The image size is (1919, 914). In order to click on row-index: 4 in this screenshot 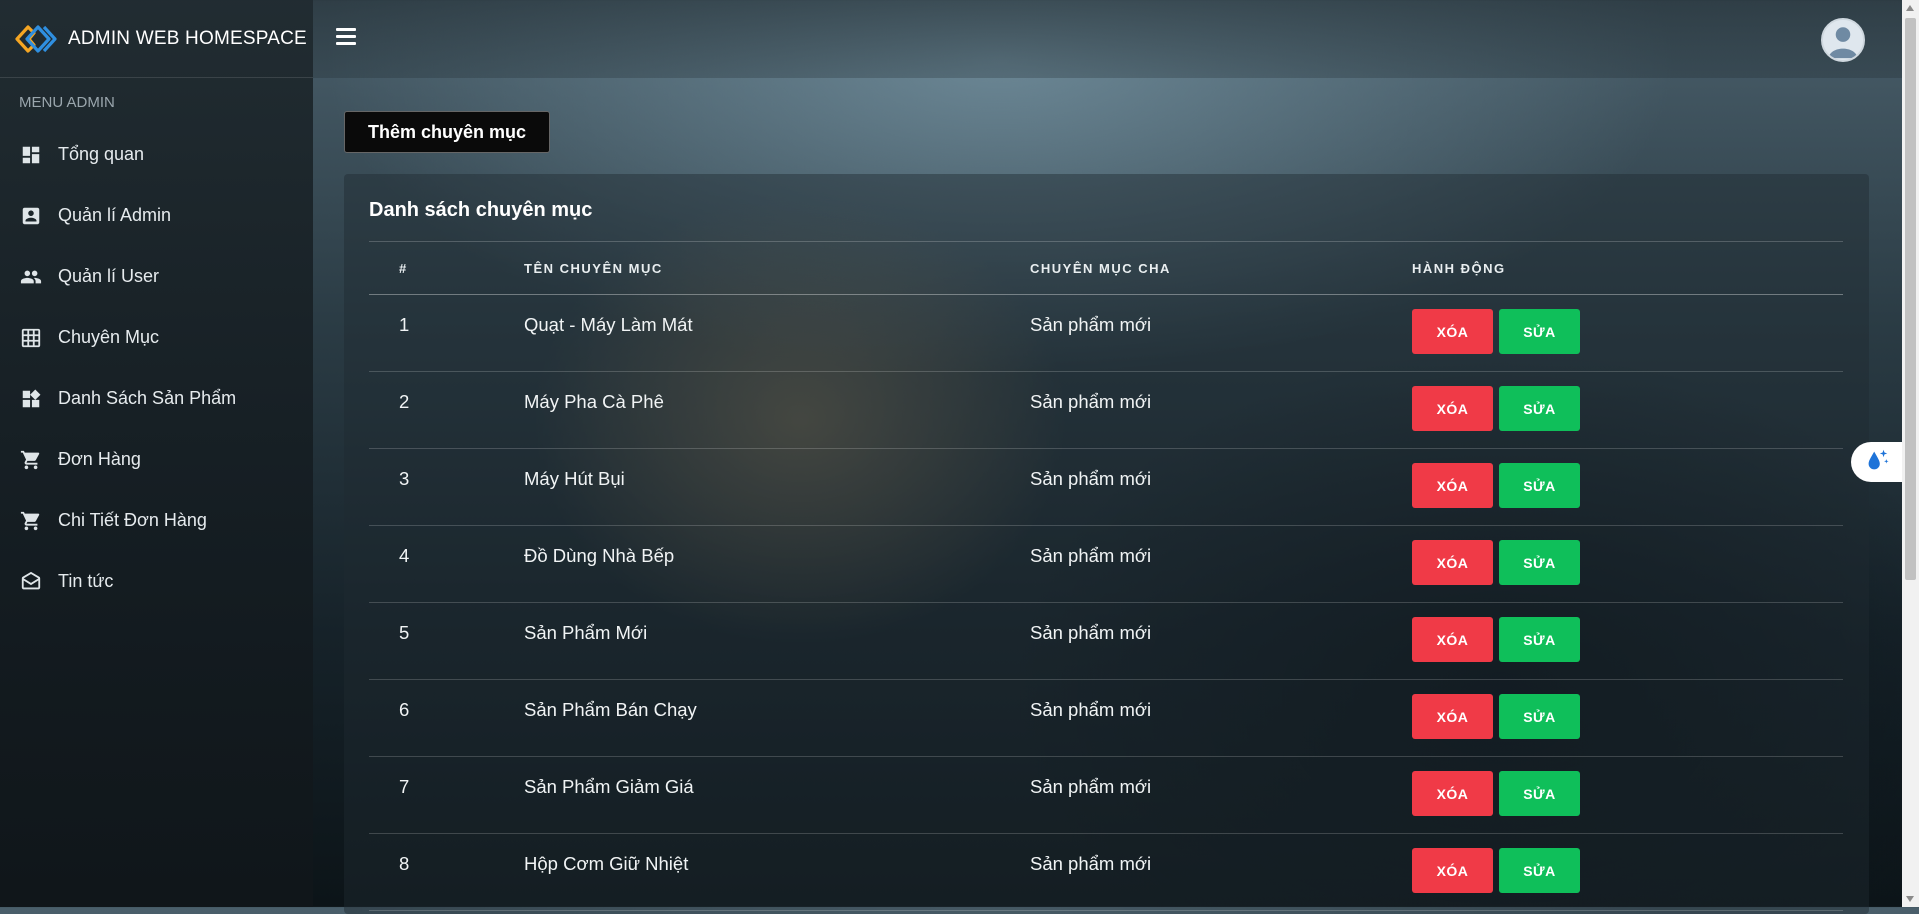, I will do `click(404, 555)`.